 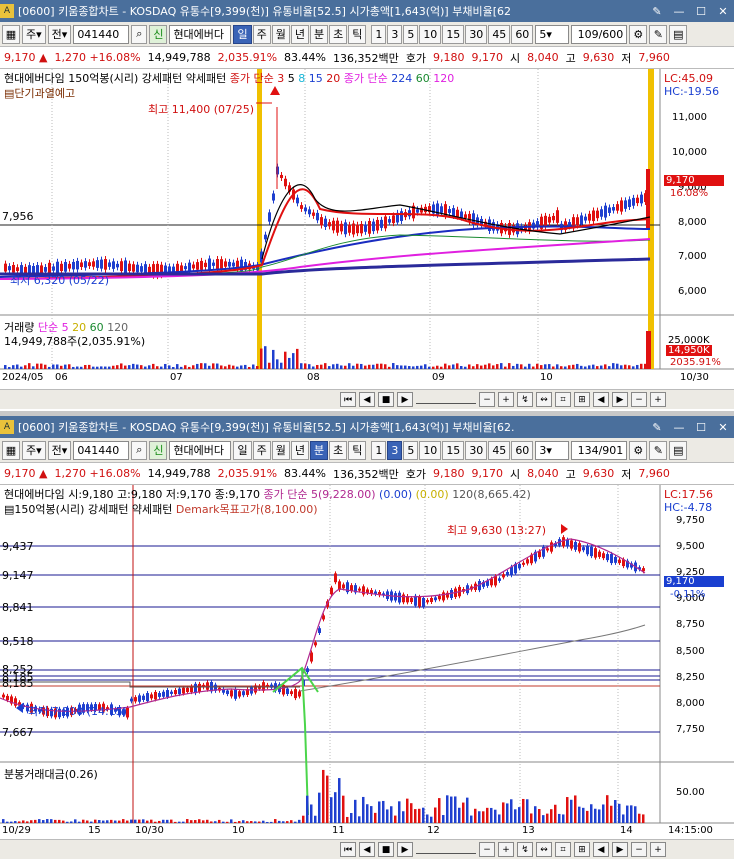 I want to click on minute-scrollbar: ⏮ ◀ ■ ▶ − + ↯ ↭ ⌗ ⊞ ◀ ▶ − +, so click(x=367, y=849).